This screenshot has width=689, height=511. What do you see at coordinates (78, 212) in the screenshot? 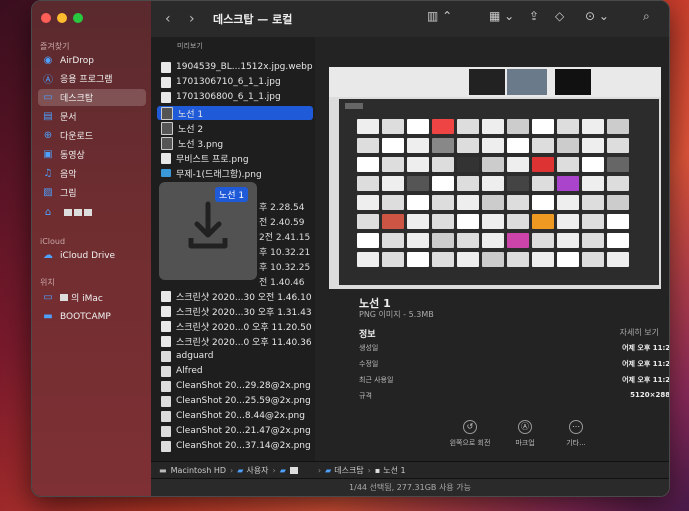
I see `redacted-name` at bounding box center [78, 212].